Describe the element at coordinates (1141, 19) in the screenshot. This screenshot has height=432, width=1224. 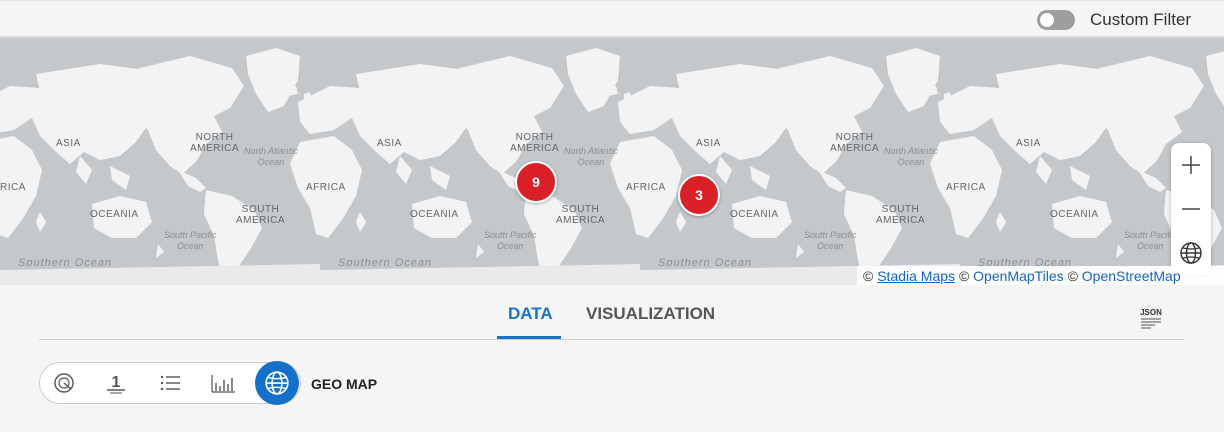
I see `custom-filter-label: Custom Filter` at that location.